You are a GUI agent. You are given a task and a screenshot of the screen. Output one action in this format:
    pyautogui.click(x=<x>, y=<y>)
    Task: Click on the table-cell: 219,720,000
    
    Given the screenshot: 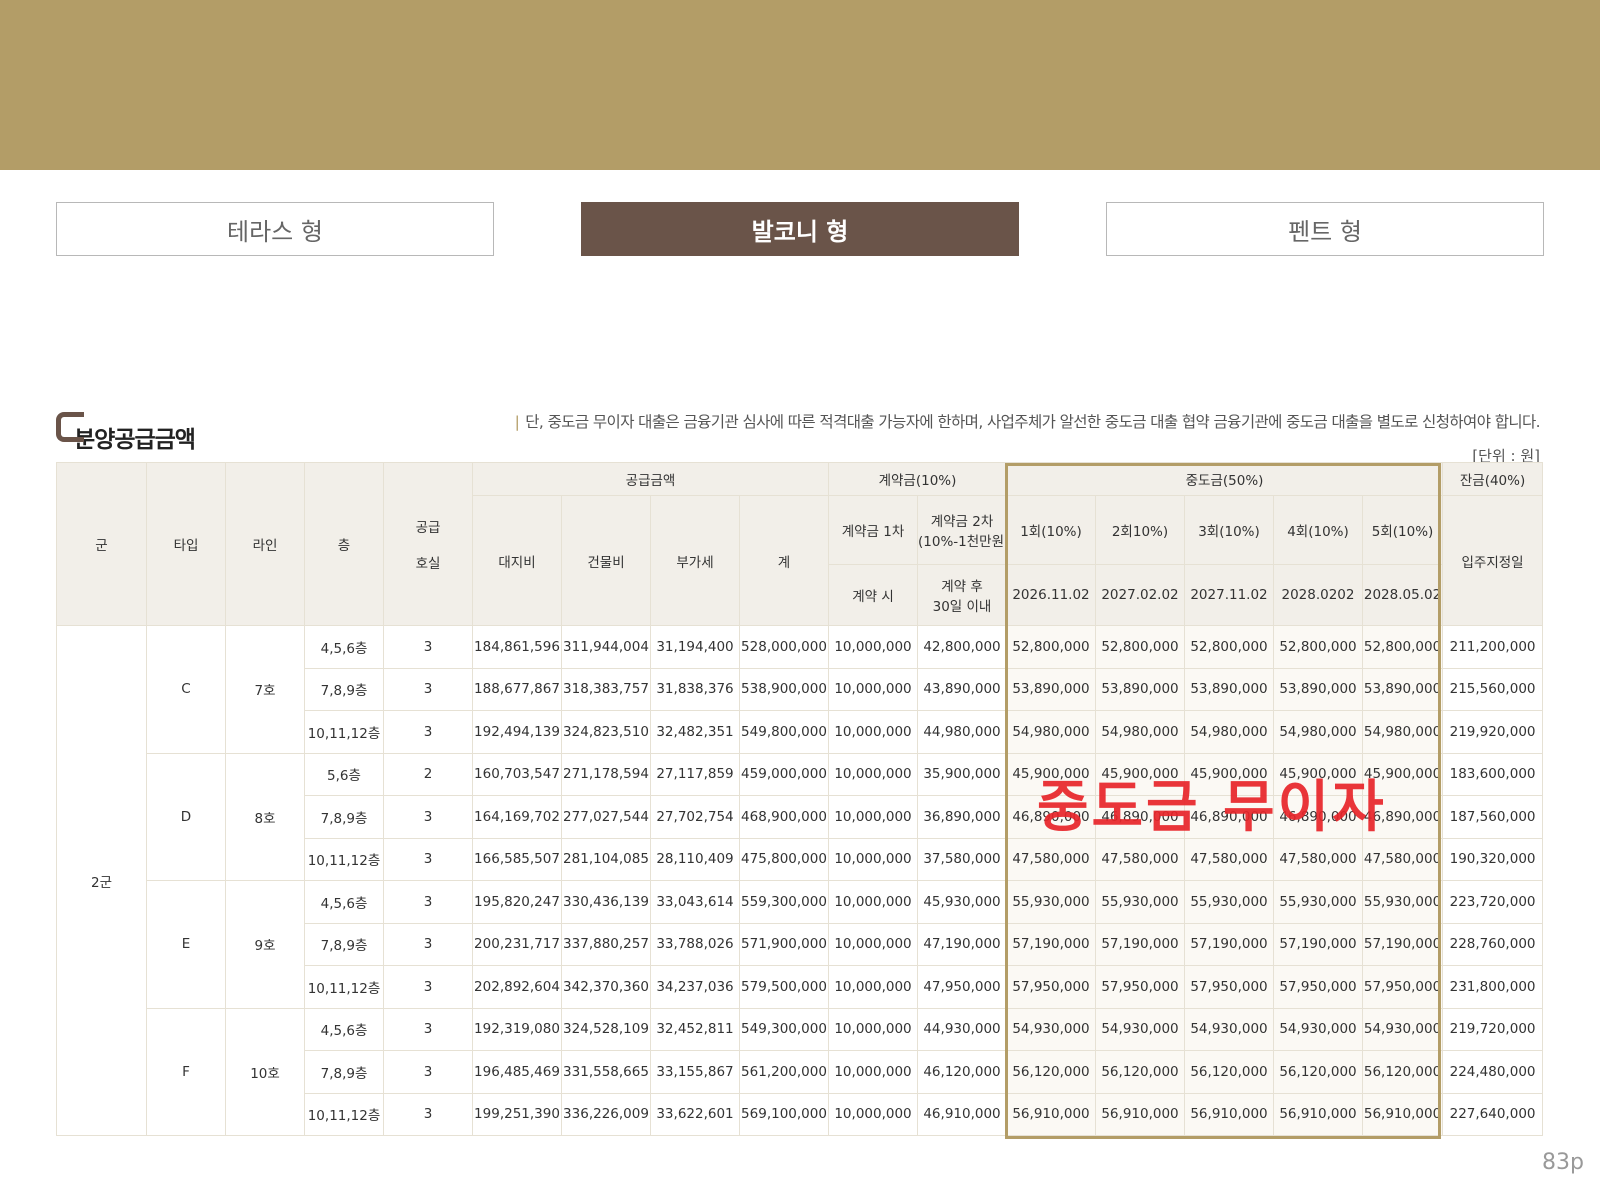 What is the action you would take?
    pyautogui.click(x=1493, y=1029)
    